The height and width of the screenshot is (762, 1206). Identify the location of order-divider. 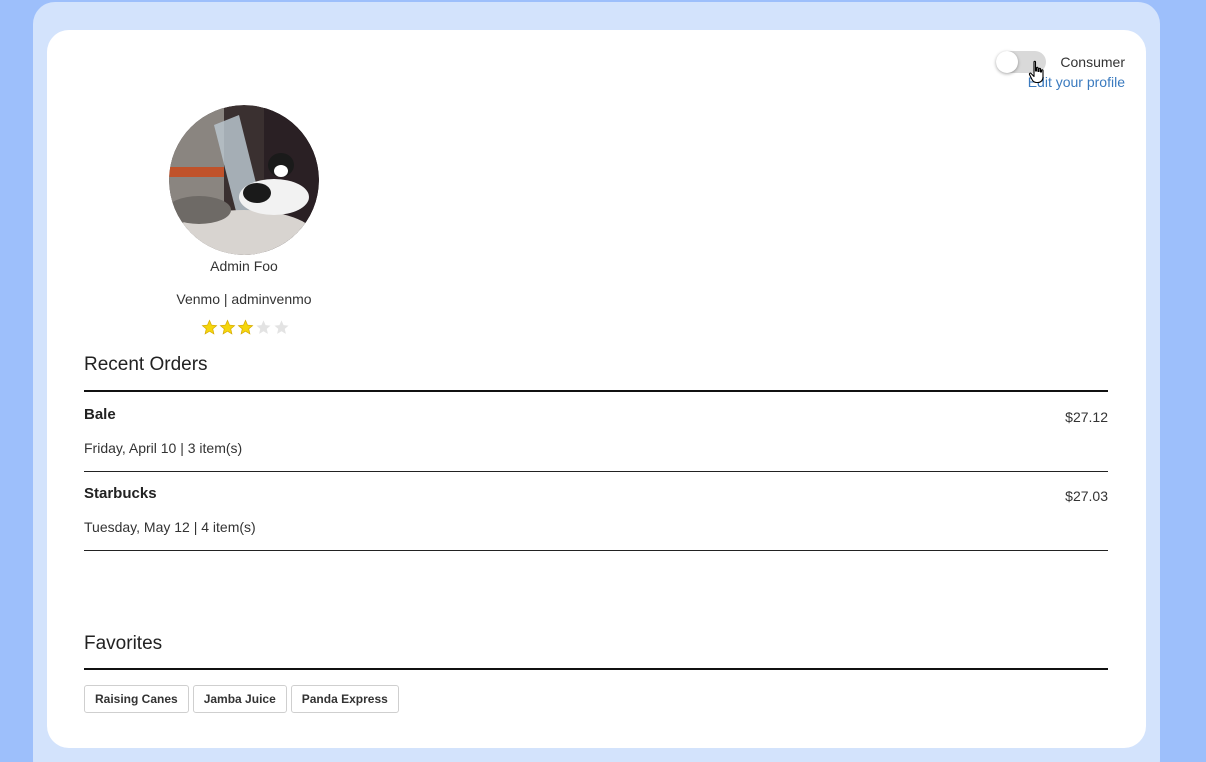
(596, 550).